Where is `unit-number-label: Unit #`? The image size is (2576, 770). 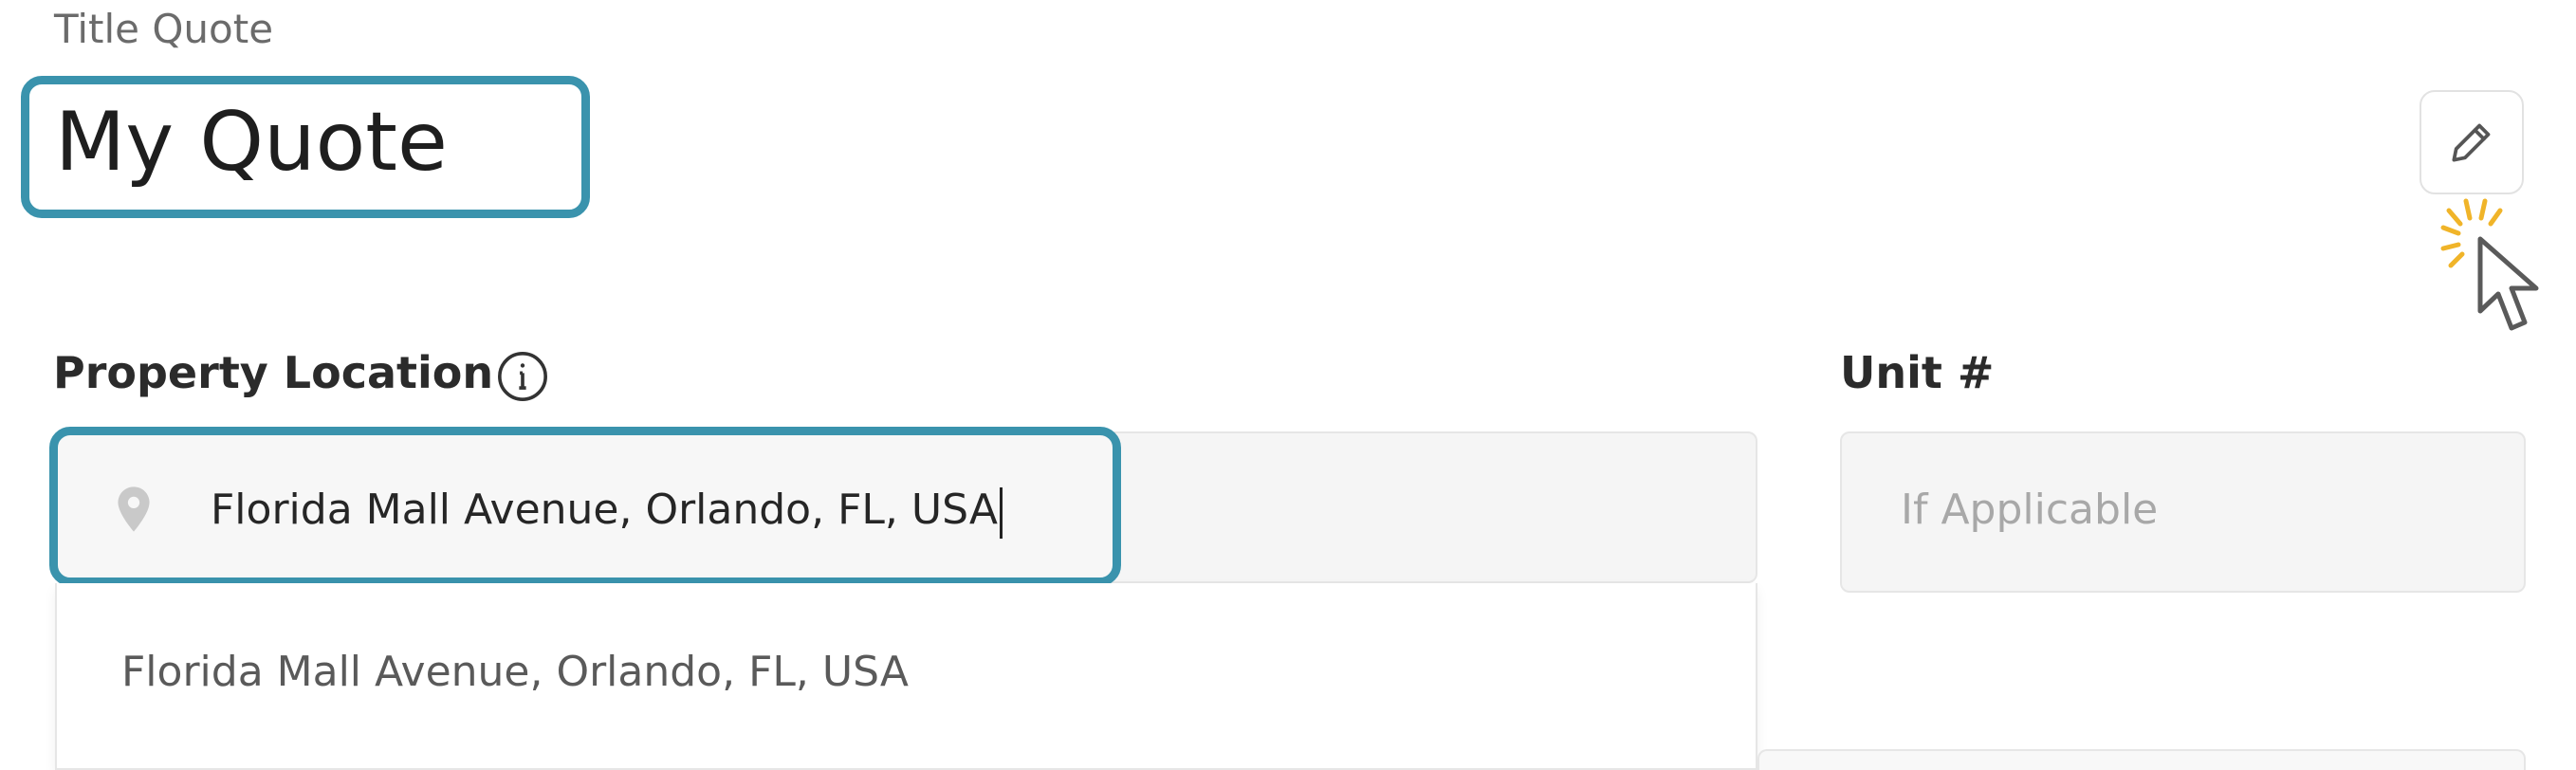
unit-number-label: Unit # is located at coordinates (1917, 372).